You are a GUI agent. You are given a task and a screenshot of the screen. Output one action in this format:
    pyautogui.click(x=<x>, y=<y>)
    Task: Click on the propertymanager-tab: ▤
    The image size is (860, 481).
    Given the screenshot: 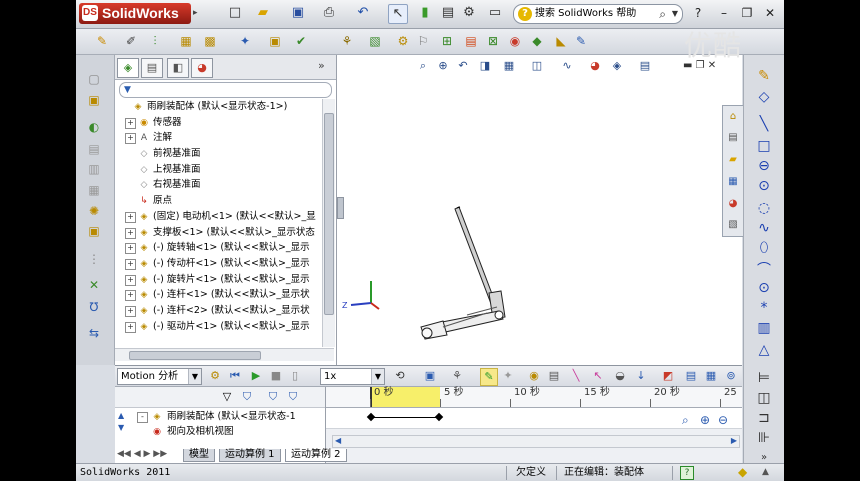 What is the action you would take?
    pyautogui.click(x=152, y=68)
    